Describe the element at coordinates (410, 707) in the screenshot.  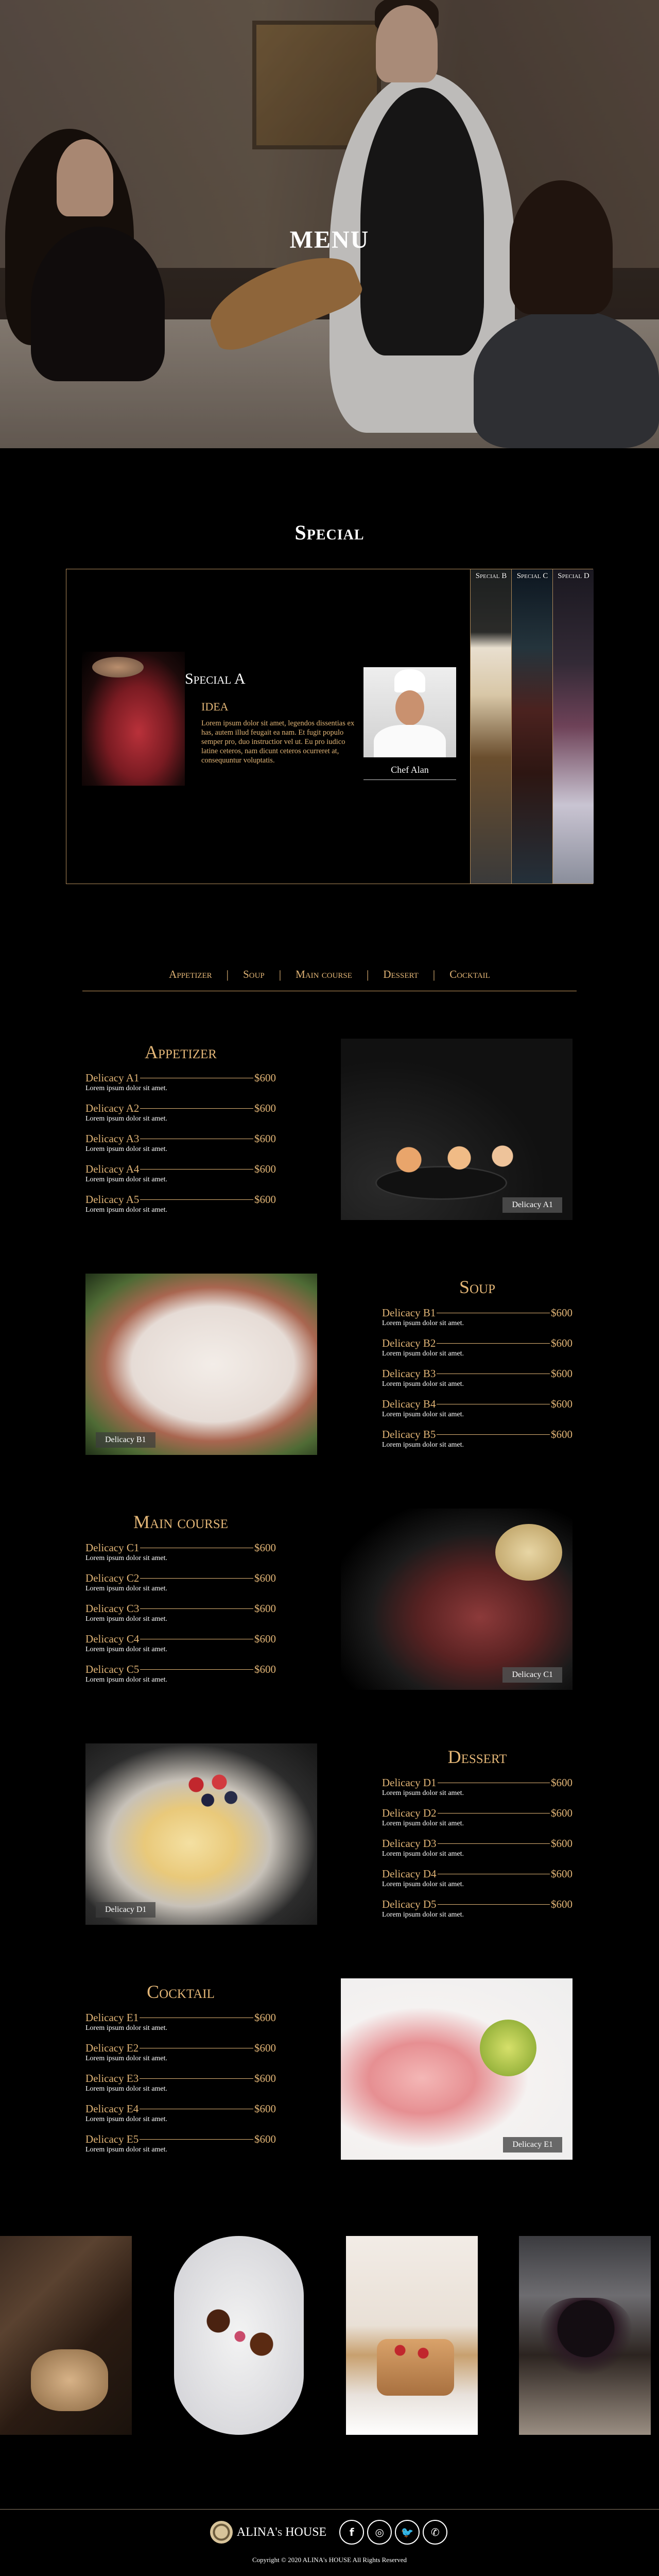
I see `chef-face` at that location.